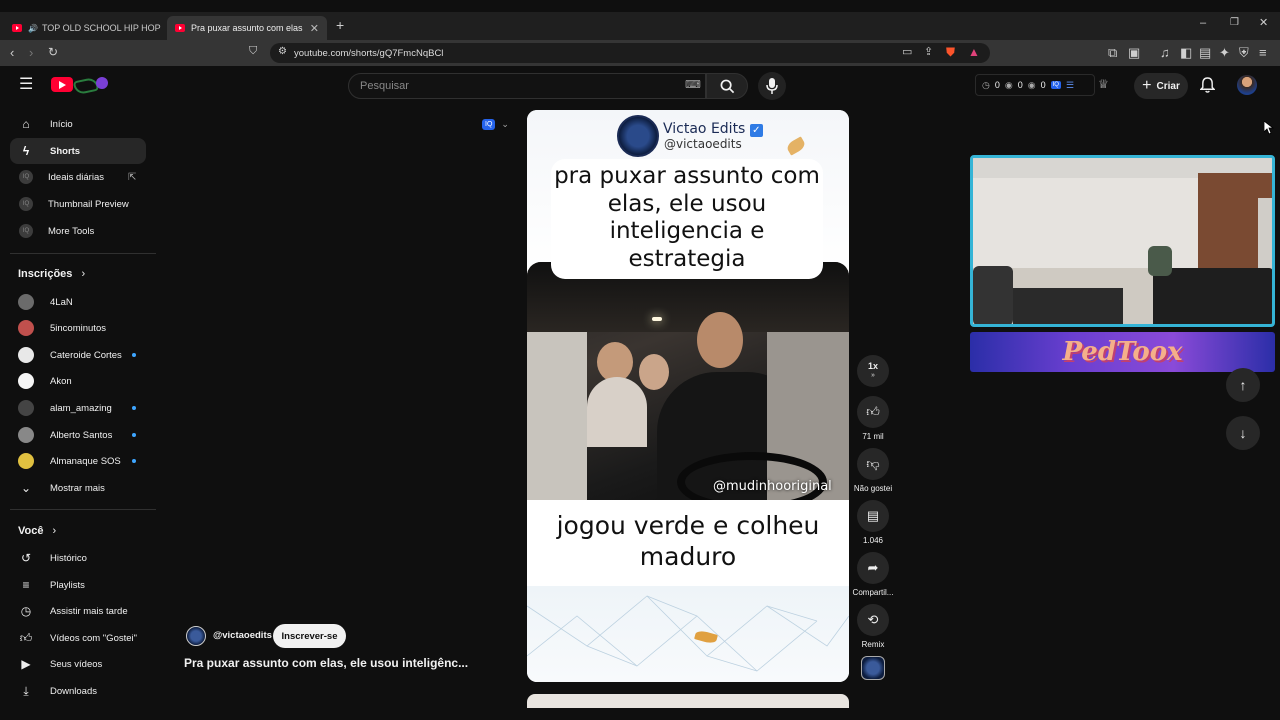 The width and height of the screenshot is (1280, 720). I want to click on show-more-button: ⌄ Mostrar mais, so click(78, 488).